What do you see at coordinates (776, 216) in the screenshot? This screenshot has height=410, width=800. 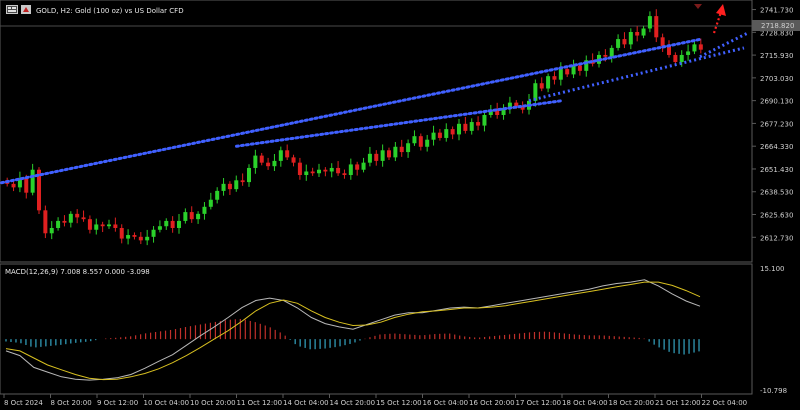 I see `price-tick-label: 2625.630` at bounding box center [776, 216].